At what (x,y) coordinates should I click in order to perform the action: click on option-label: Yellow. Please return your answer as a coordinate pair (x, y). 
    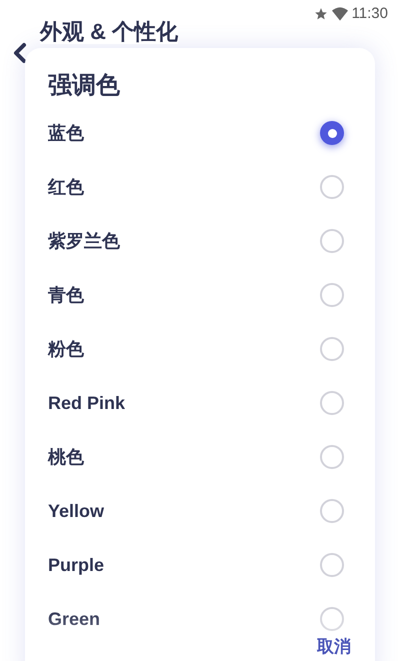
    Looking at the image, I should click on (76, 511).